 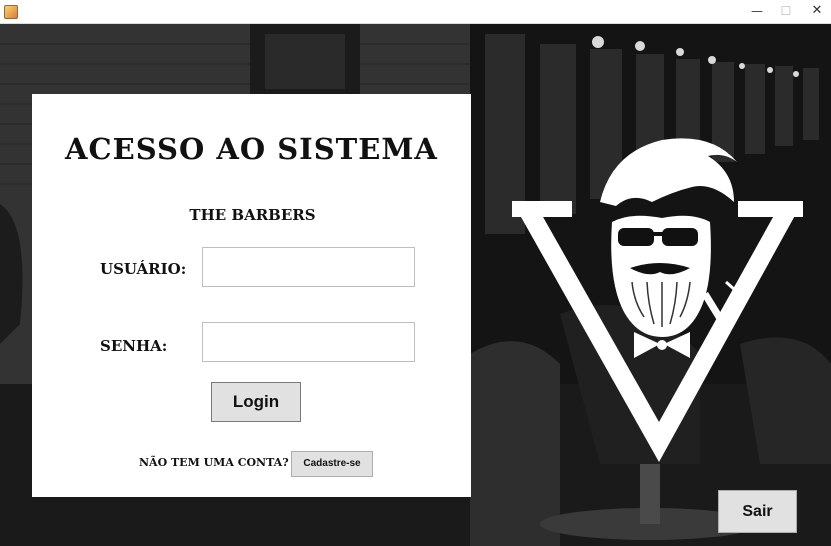 I want to click on java-app-icon, so click(x=11, y=12).